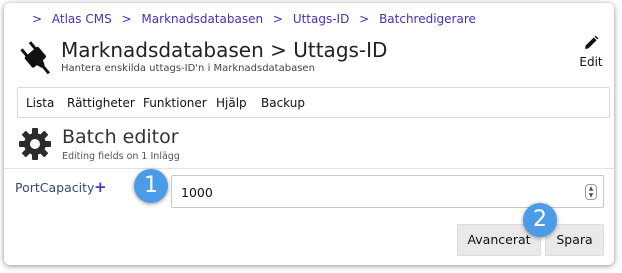  What do you see at coordinates (175, 103) in the screenshot?
I see `nav-item-funktioner: Funktioner` at bounding box center [175, 103].